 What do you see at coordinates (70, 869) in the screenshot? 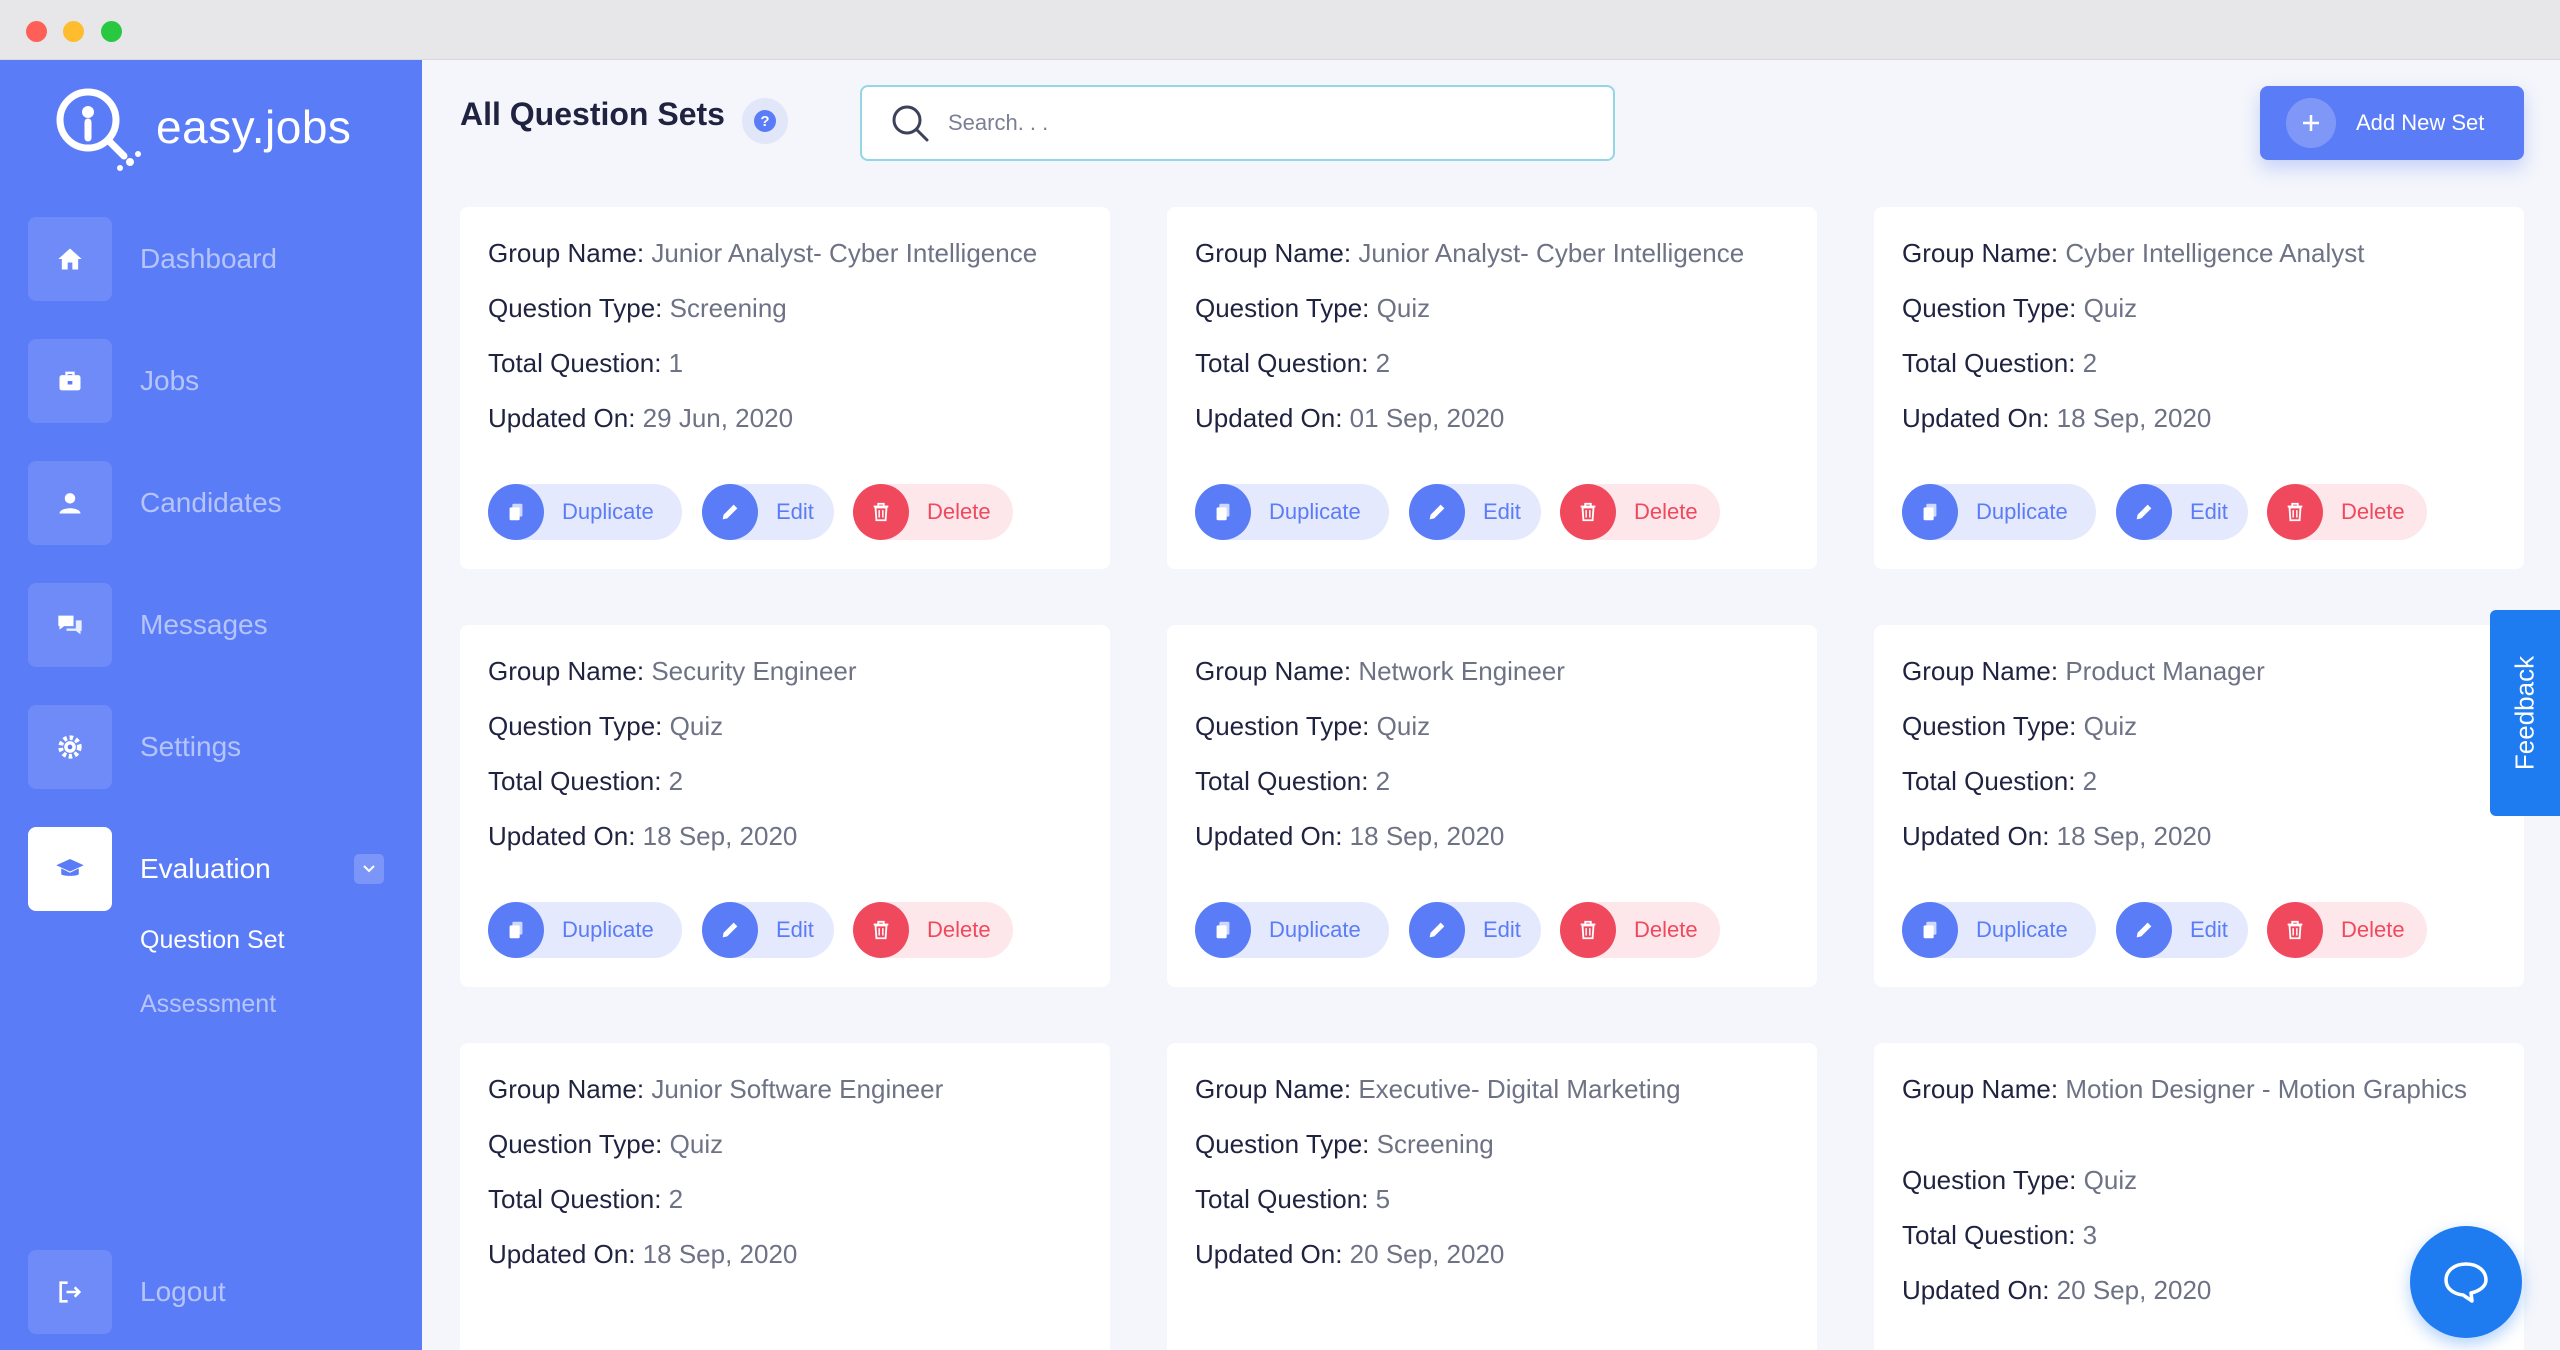
I see `graduation-cap-icon` at bounding box center [70, 869].